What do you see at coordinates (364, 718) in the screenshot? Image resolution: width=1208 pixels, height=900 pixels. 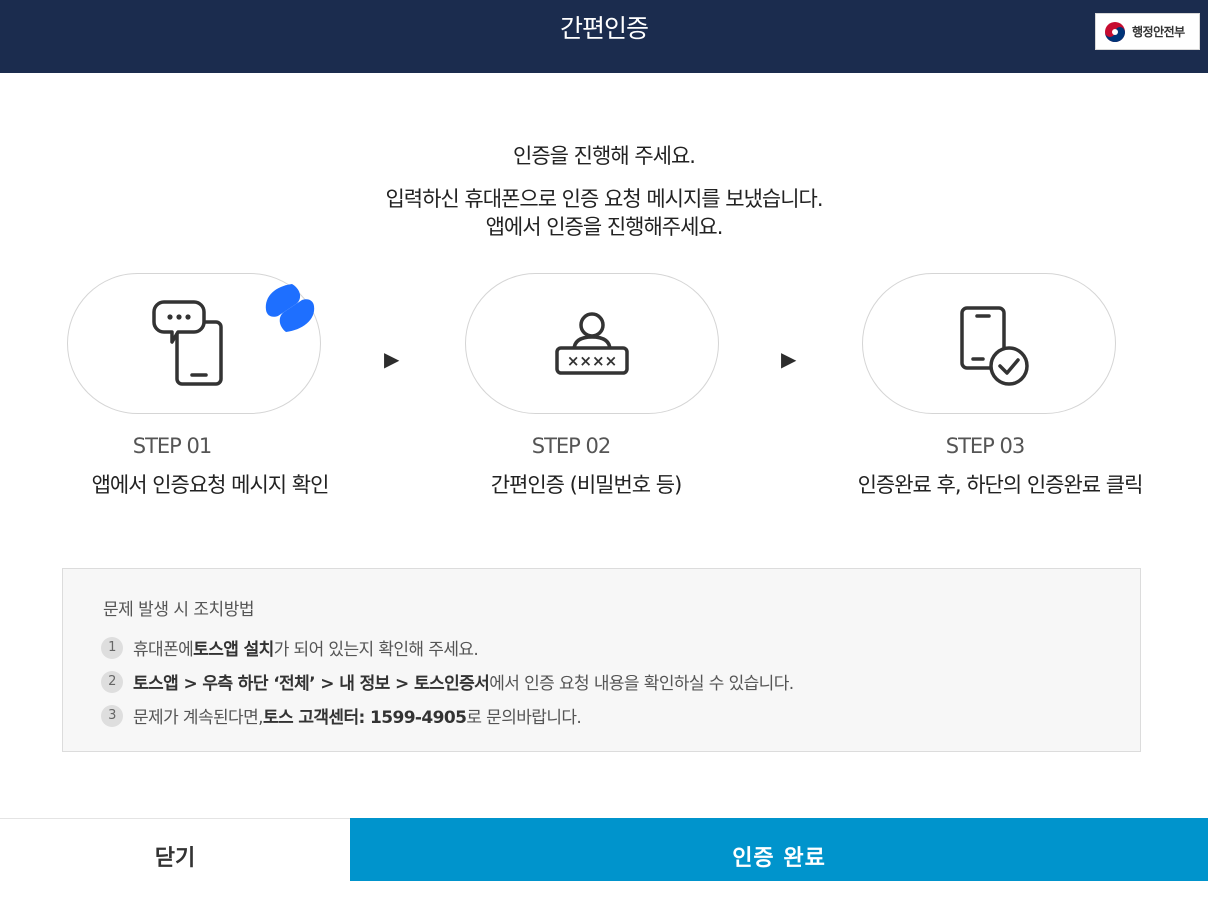 I see `item-bold-text: 토스 고객센터: 1599-4905` at bounding box center [364, 718].